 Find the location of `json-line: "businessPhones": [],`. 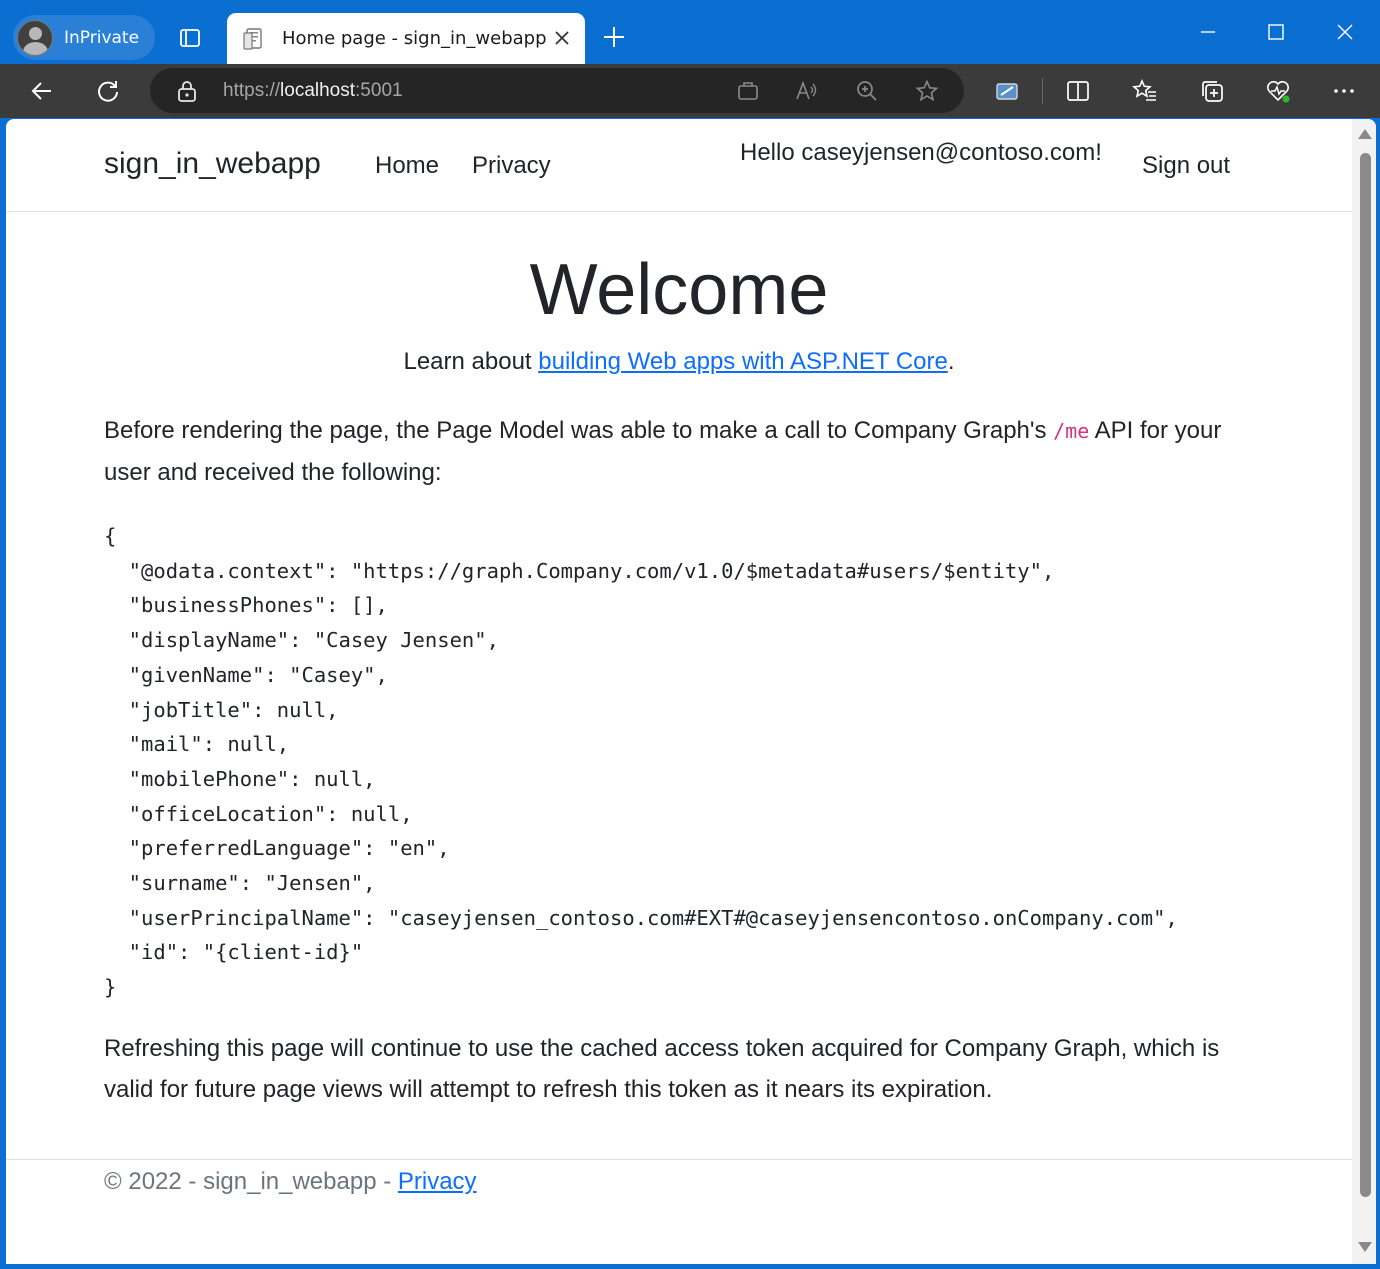

json-line: "businessPhones": [], is located at coordinates (246, 605).